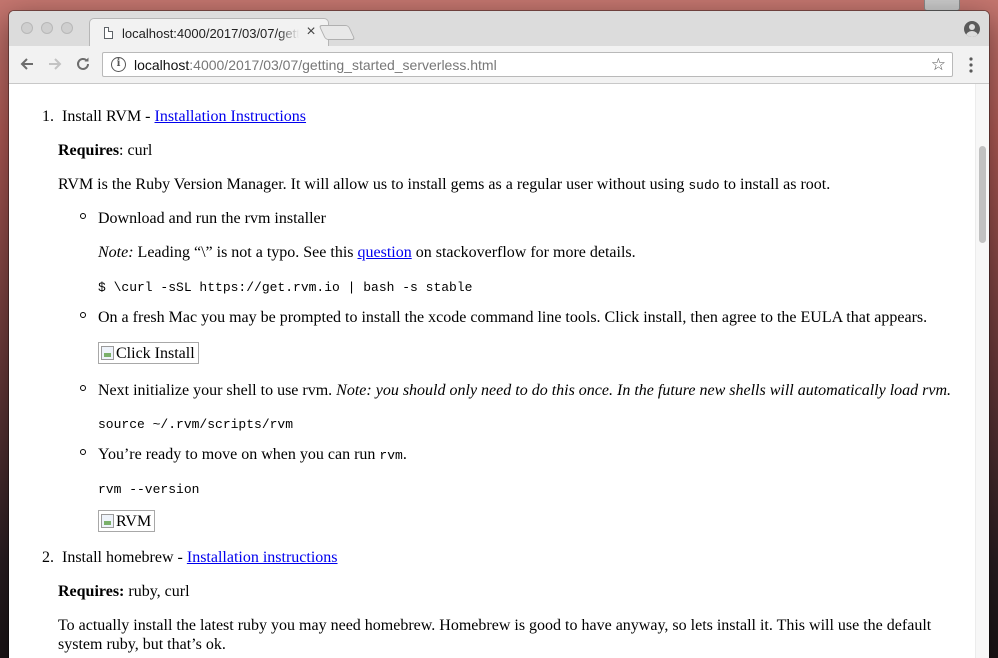 This screenshot has height=658, width=998. Describe the element at coordinates (212, 218) in the screenshot. I see `bullet-text: Download and run the rvm installer` at that location.